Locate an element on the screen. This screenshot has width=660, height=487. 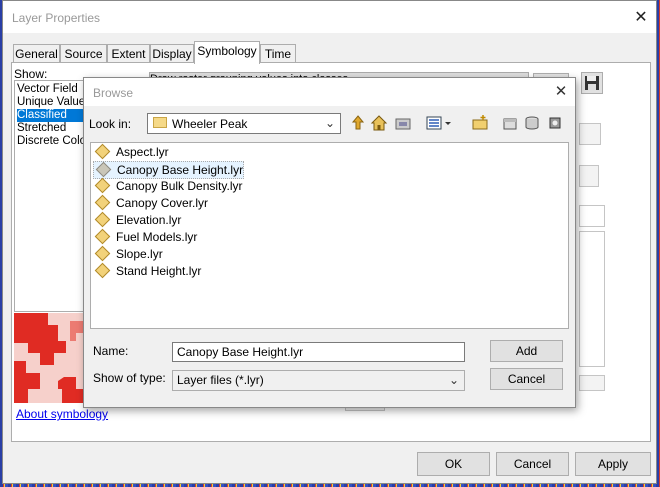
file-item: Stand Height.lyr is located at coordinates (147, 271).